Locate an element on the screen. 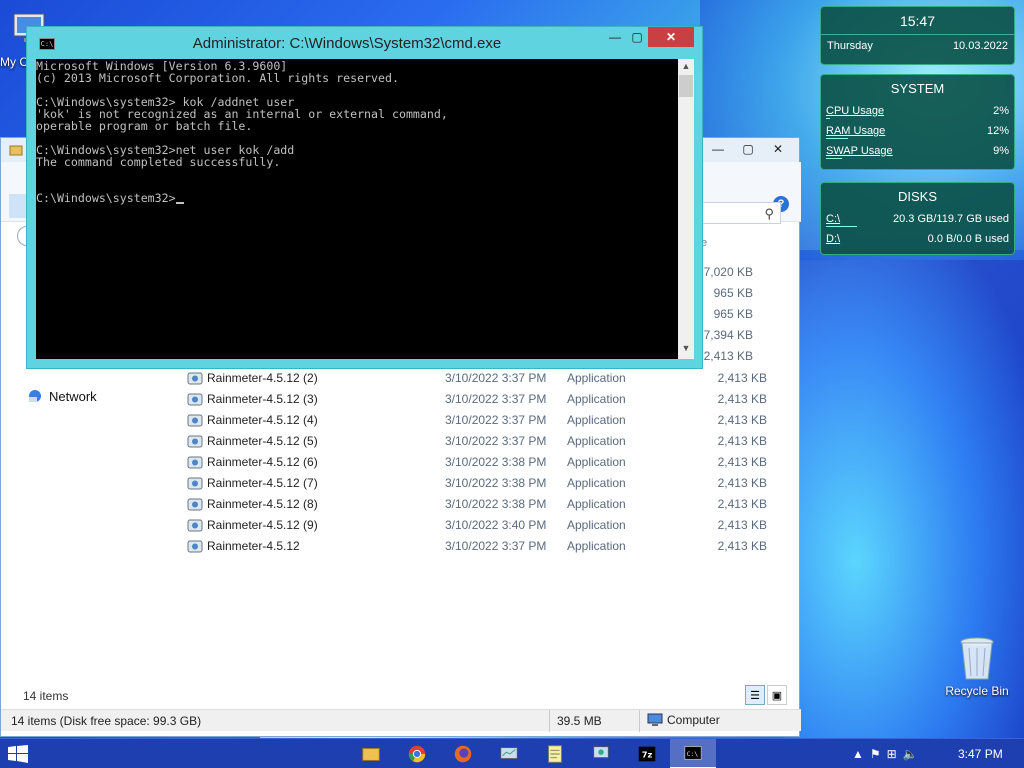 The width and height of the screenshot is (1024, 768). clock-widget: 15:47 Thursday 10.03.2022 is located at coordinates (917, 35).